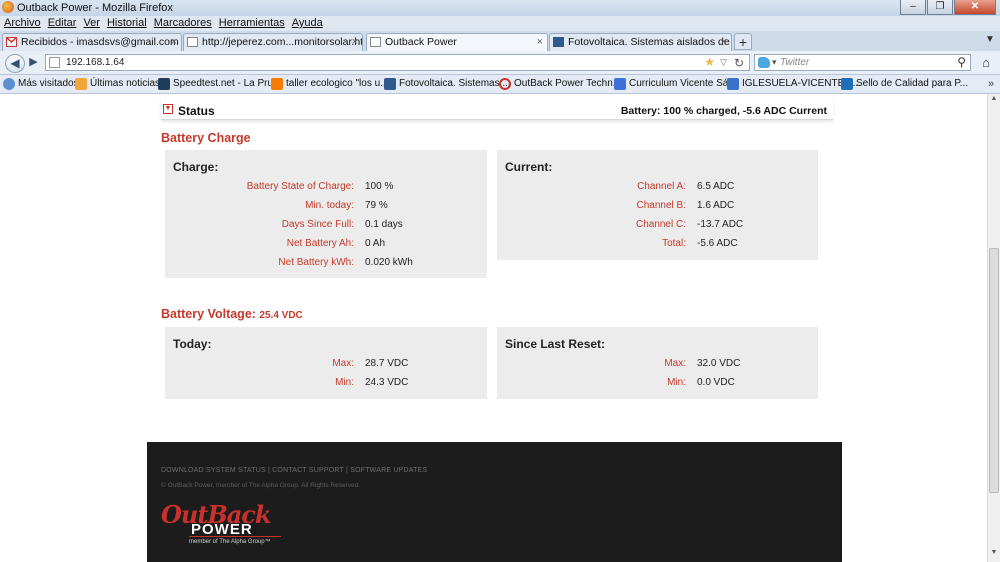 The image size is (1000, 562). I want to click on outback-icon, so click(505, 84).